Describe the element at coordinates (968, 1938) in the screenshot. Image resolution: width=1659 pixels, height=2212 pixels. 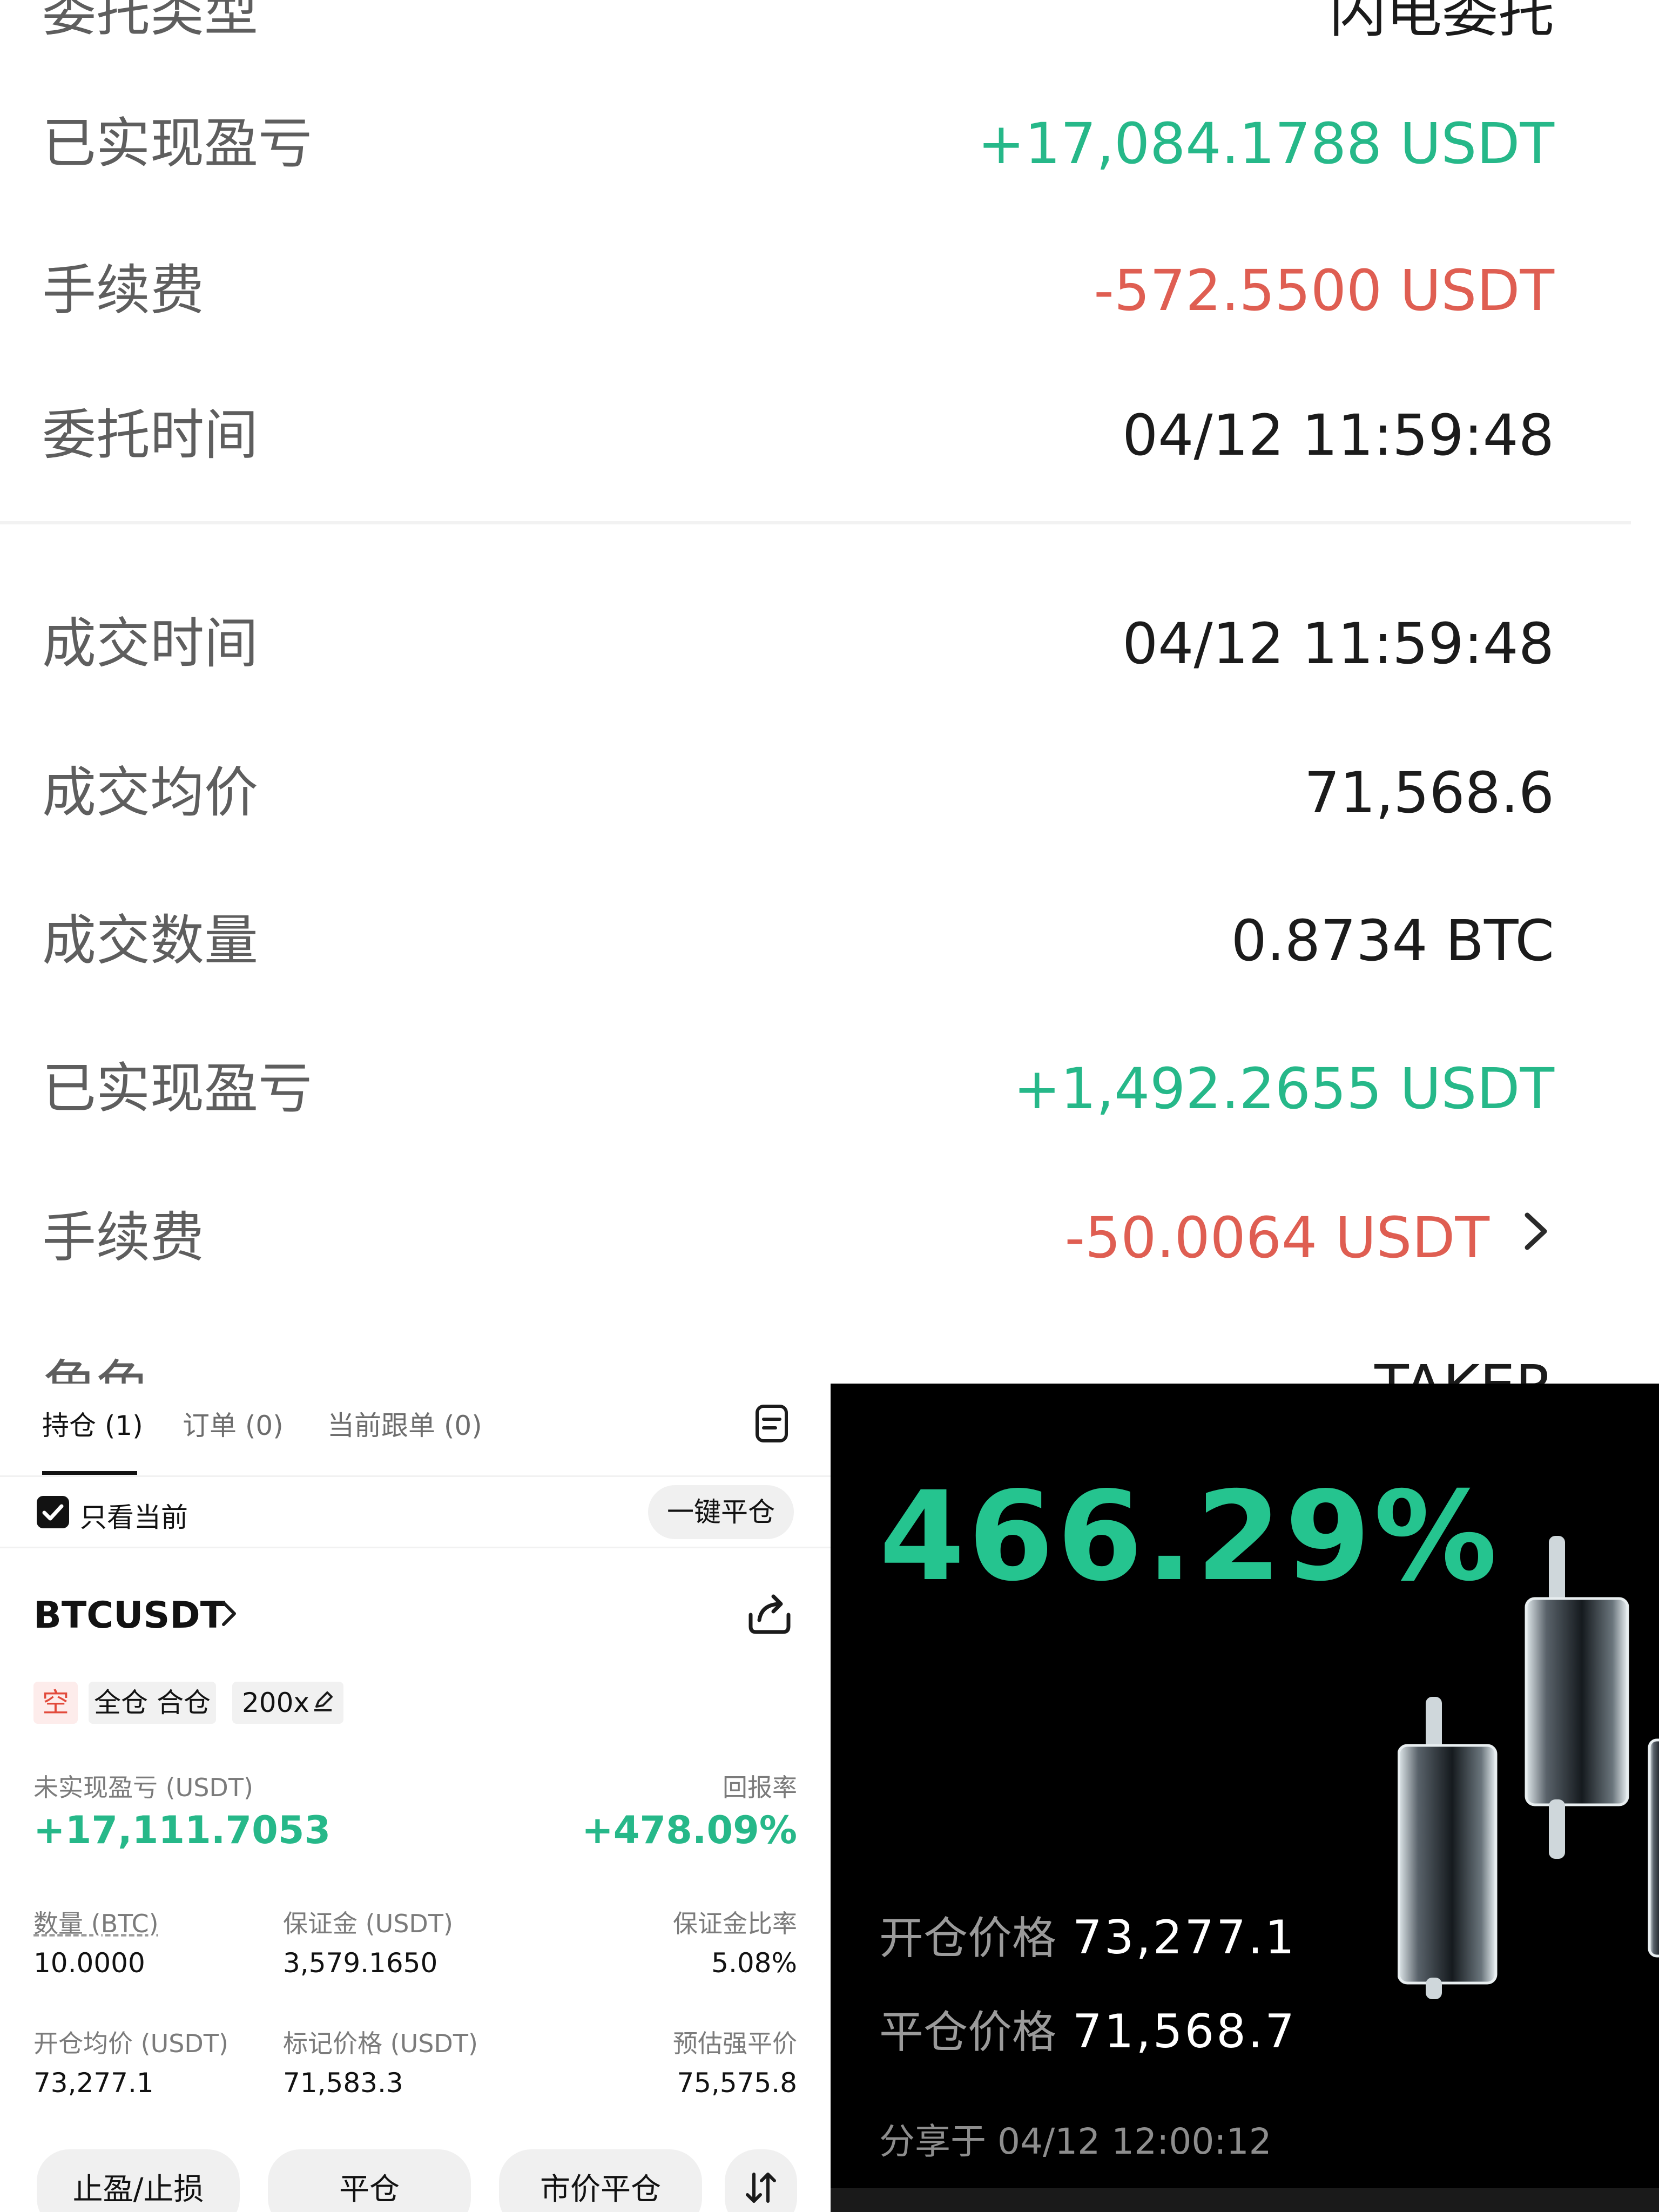
I see `open-price-label: 开仓价格` at that location.